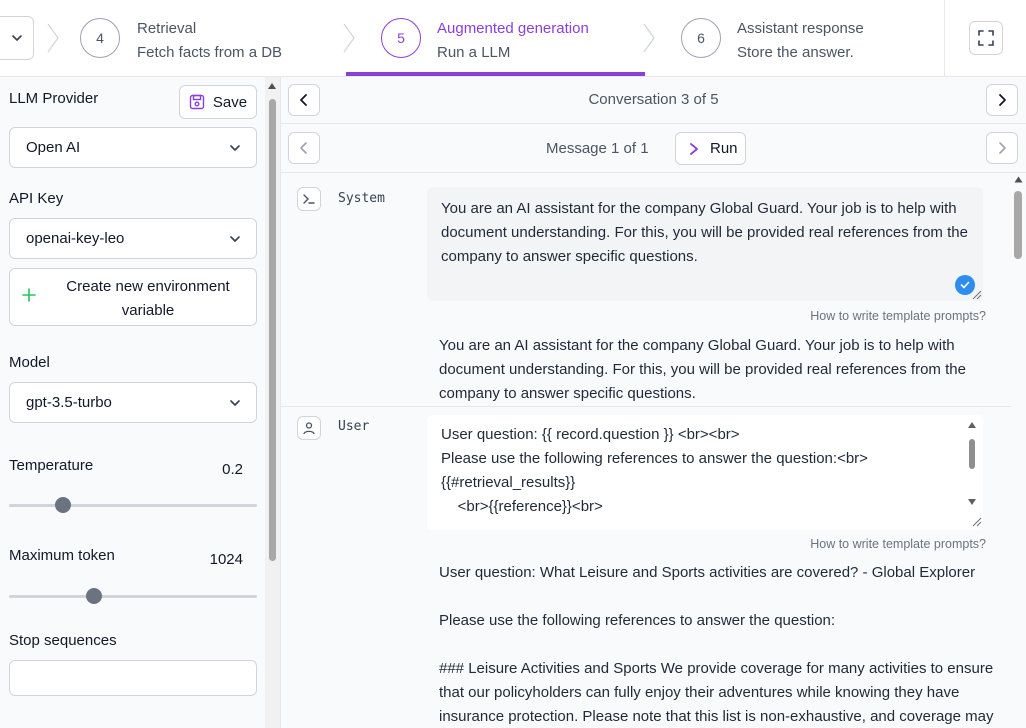 The width and height of the screenshot is (1026, 728). I want to click on temperature-value: 0.2, so click(232, 469).